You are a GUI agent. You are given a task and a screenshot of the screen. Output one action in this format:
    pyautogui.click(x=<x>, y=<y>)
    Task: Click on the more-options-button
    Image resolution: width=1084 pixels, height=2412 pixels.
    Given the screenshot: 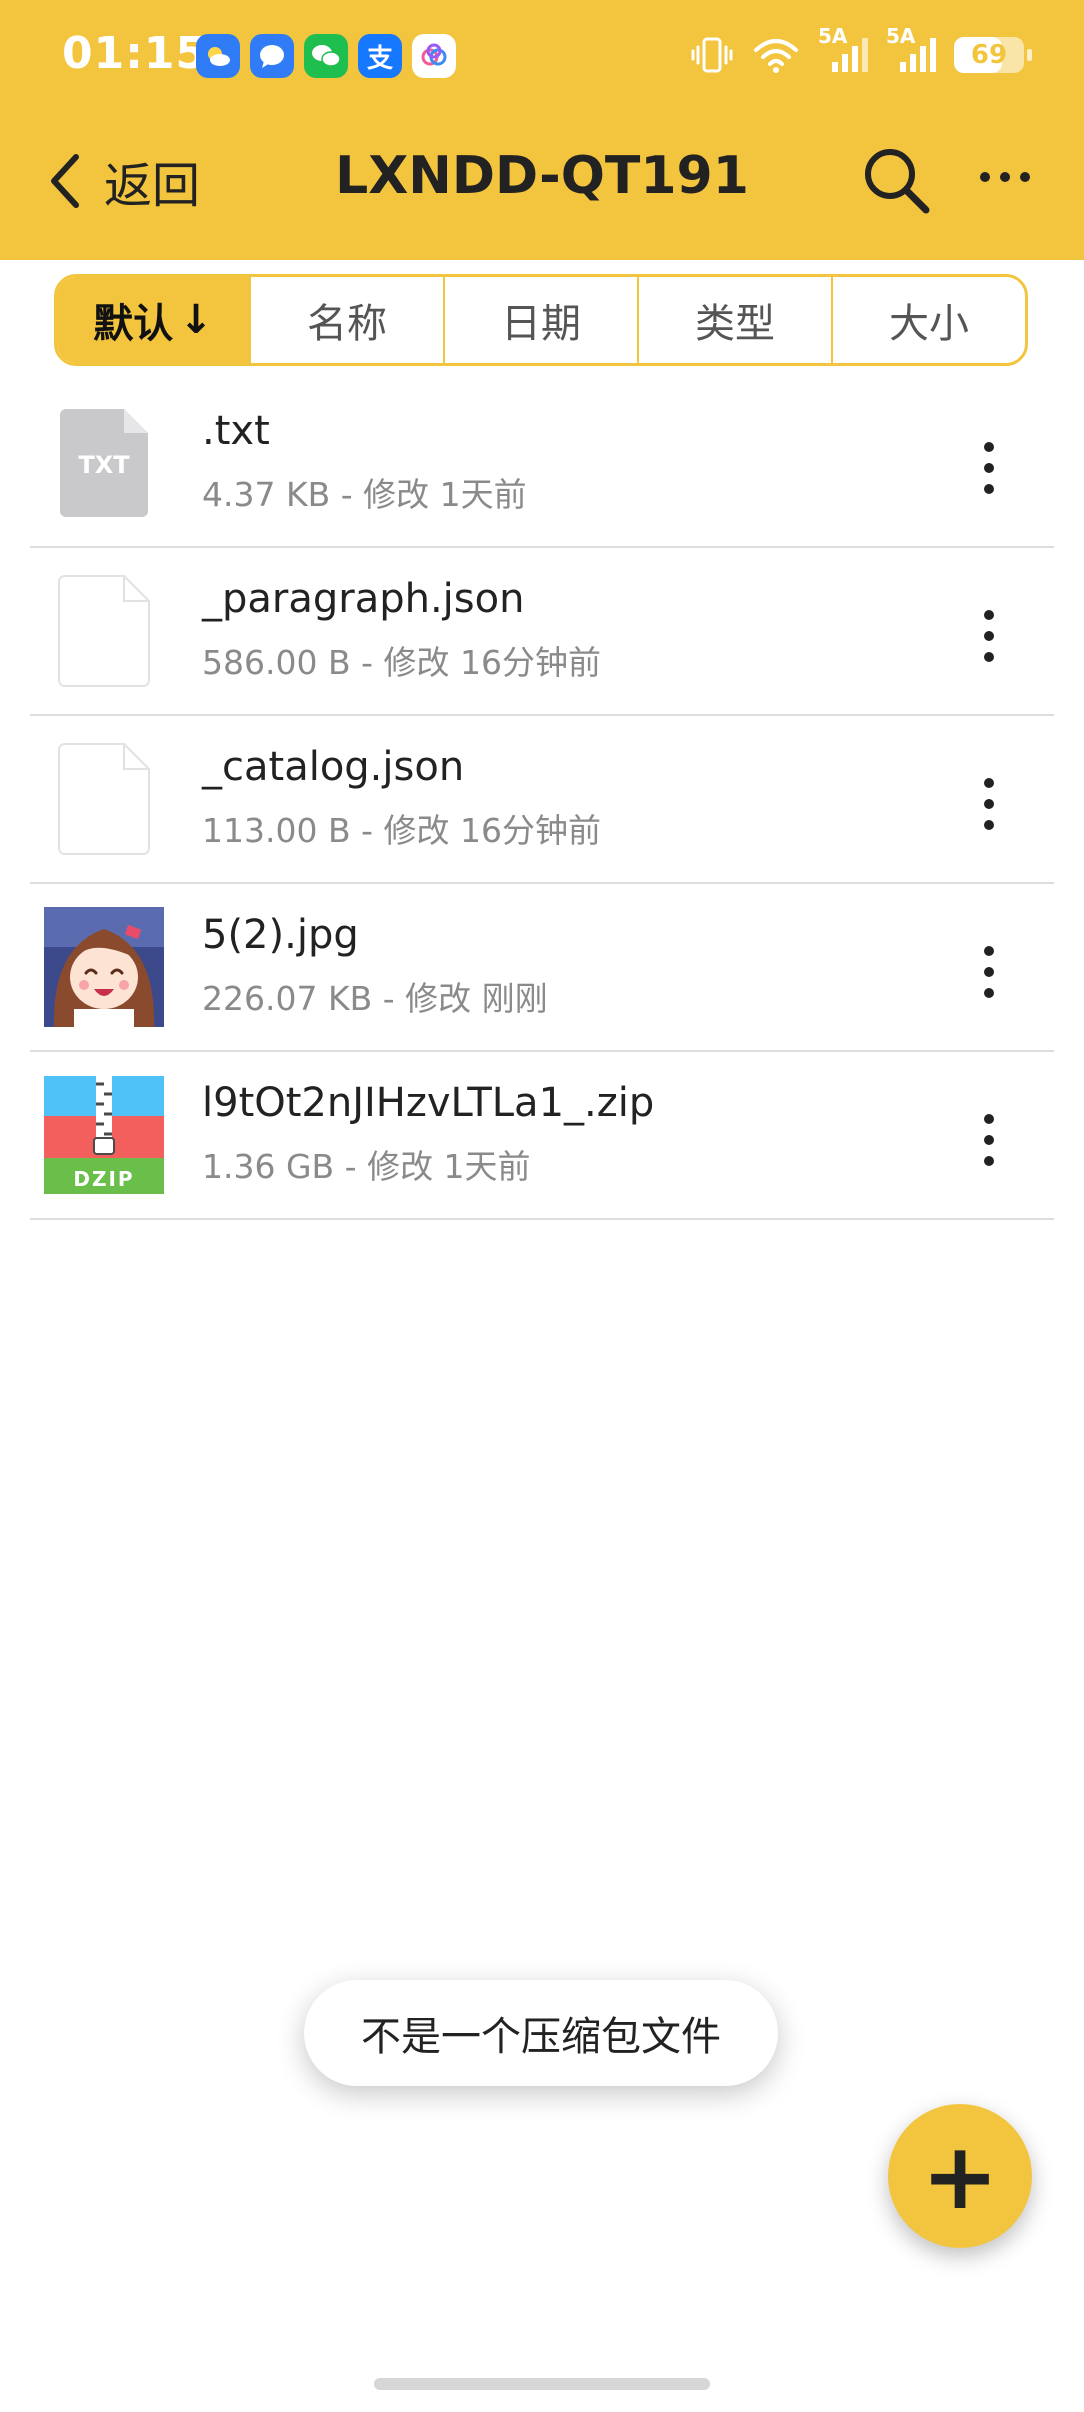 What is the action you would take?
    pyautogui.click(x=1005, y=177)
    